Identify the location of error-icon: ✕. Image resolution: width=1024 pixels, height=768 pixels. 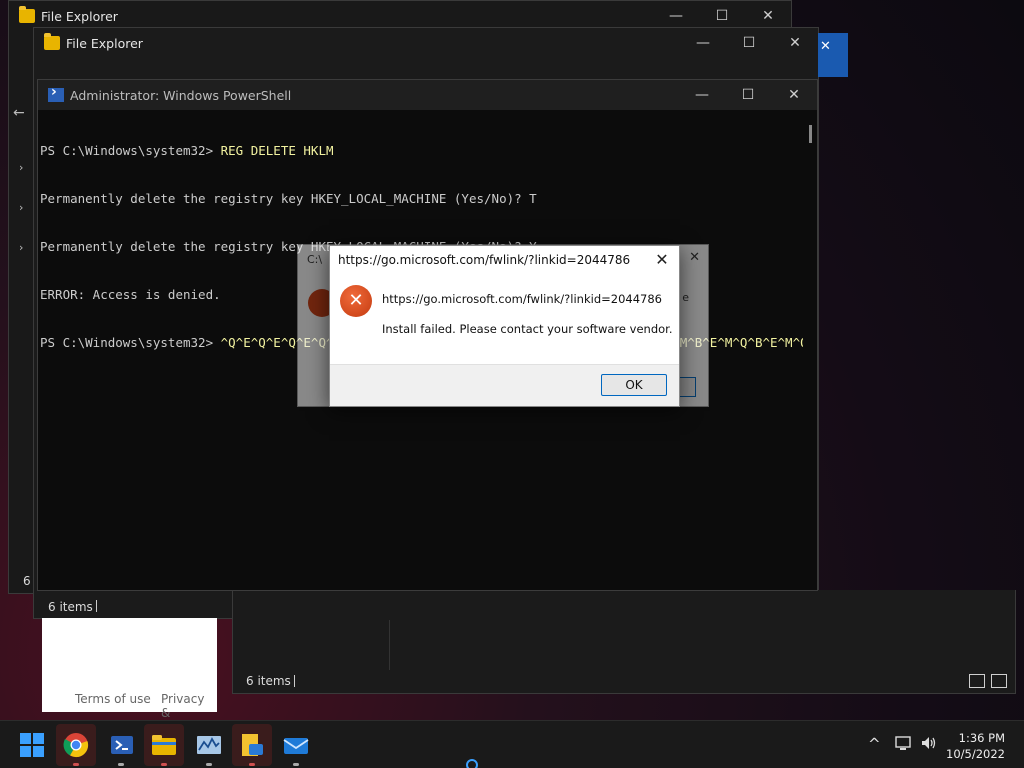
(356, 301).